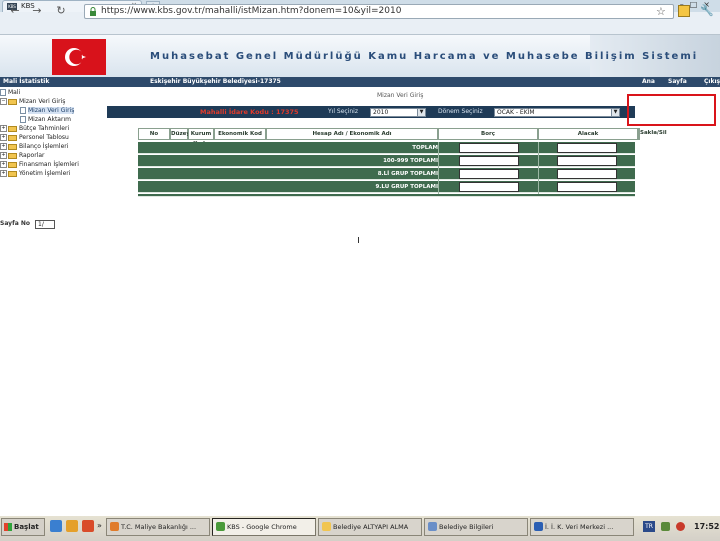 The height and width of the screenshot is (541, 720). Describe the element at coordinates (79, 57) in the screenshot. I see `turkish-flag-icon` at that location.